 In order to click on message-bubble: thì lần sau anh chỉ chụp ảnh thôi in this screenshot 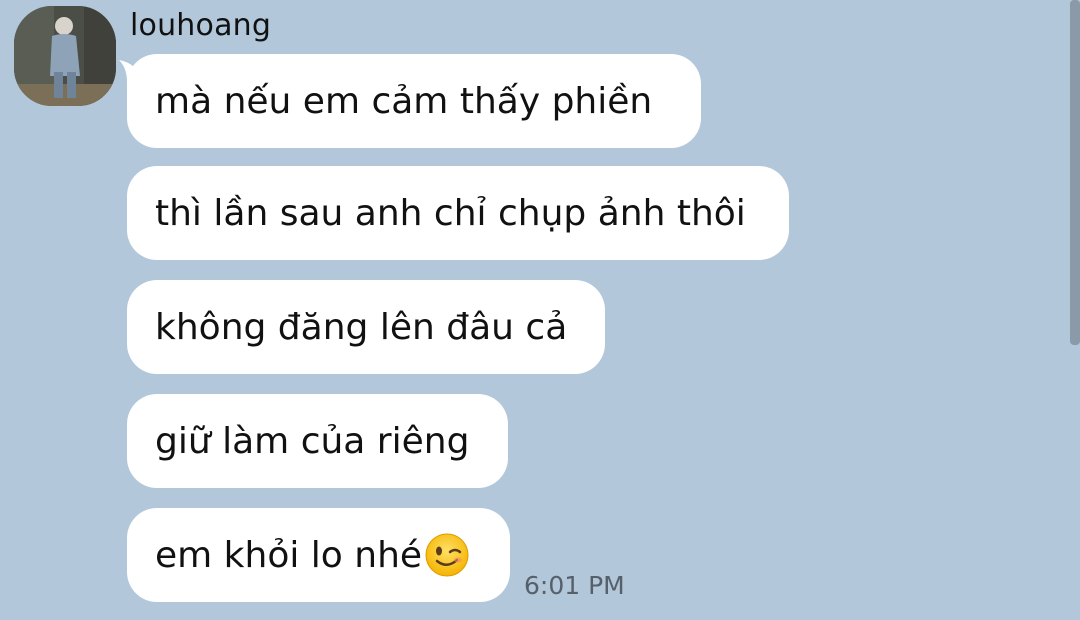, I will do `click(458, 213)`.